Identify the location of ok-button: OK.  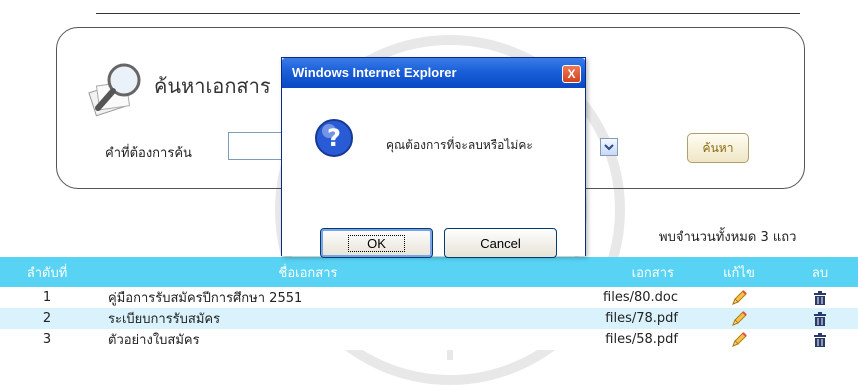
(376, 243).